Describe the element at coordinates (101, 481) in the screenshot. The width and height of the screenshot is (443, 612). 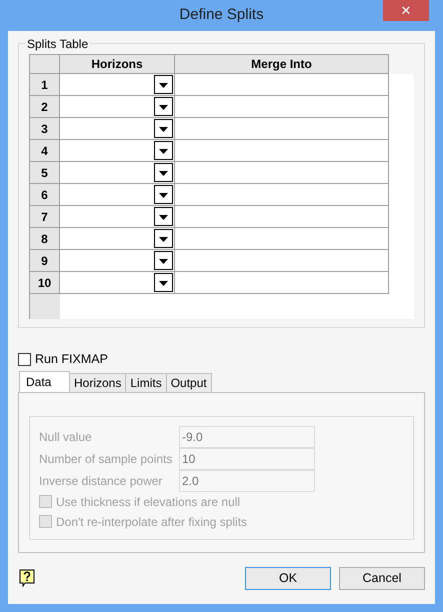
I see `field-label: Inverse distance power` at that location.